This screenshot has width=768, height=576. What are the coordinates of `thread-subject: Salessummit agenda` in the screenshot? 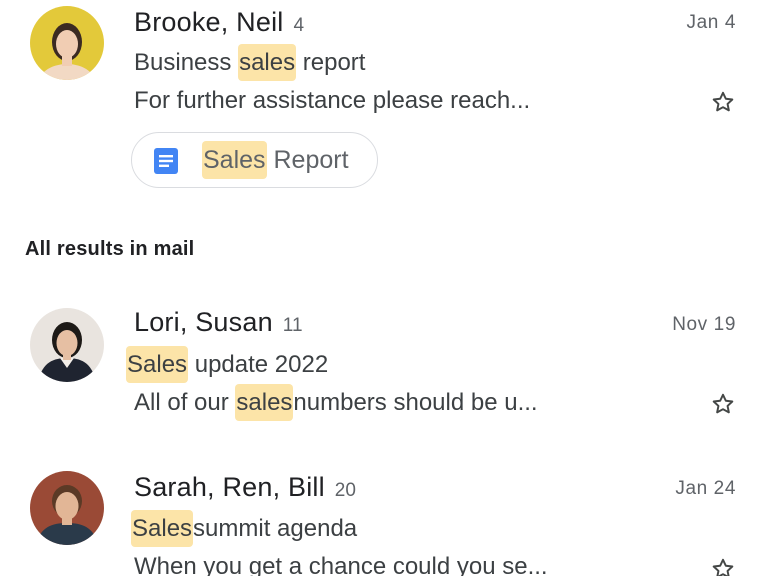 It's located at (244, 528).